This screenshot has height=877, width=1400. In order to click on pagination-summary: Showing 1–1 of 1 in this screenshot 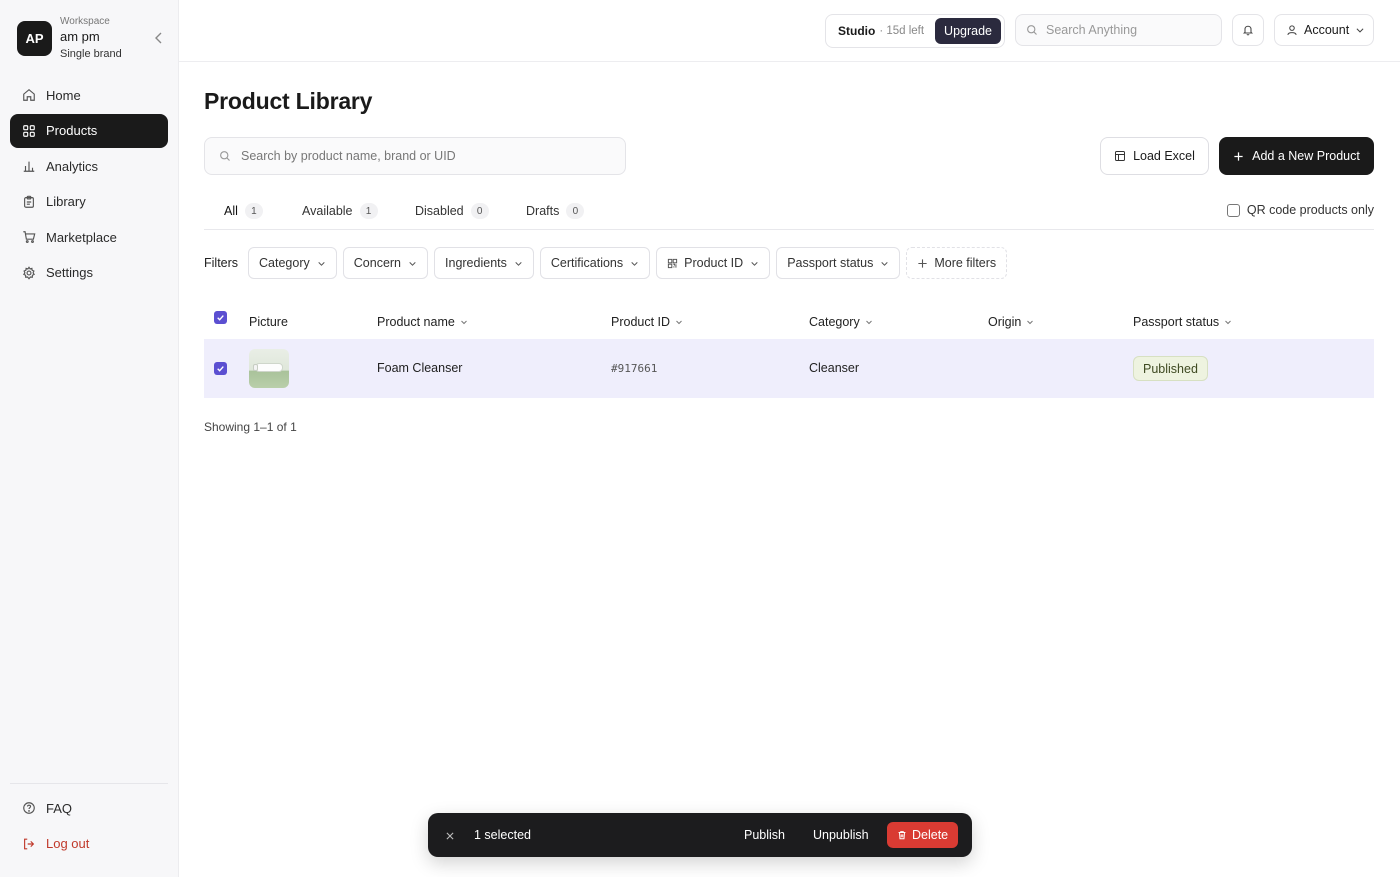, I will do `click(250, 427)`.